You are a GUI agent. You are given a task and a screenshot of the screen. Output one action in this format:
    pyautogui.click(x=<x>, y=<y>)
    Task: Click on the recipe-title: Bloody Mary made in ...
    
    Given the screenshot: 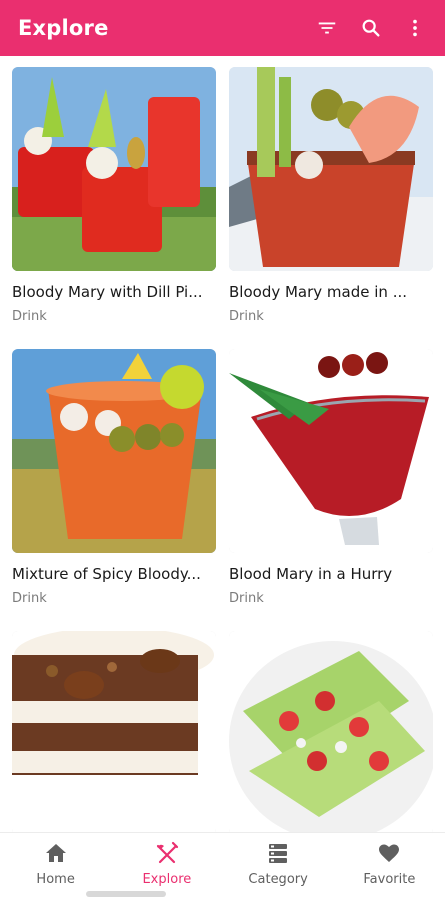 What is the action you would take?
    pyautogui.click(x=318, y=292)
    